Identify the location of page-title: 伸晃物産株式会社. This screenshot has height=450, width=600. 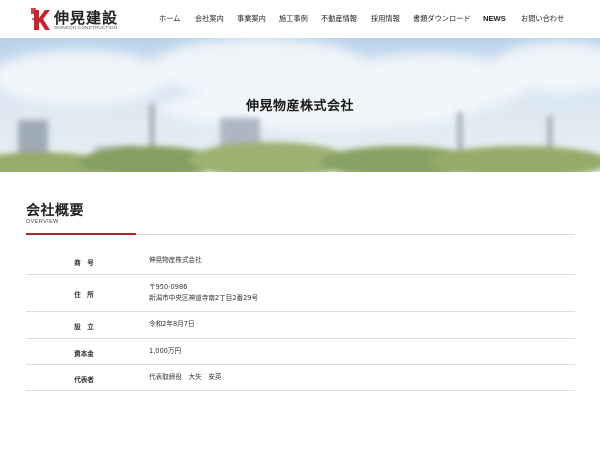
(299, 106).